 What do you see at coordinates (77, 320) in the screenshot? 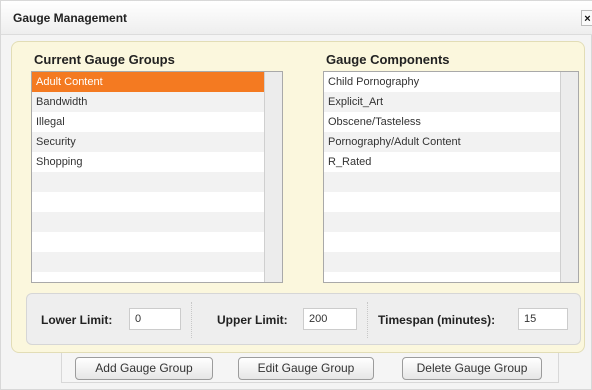
I see `lower-limit-label: Lower Limit:` at bounding box center [77, 320].